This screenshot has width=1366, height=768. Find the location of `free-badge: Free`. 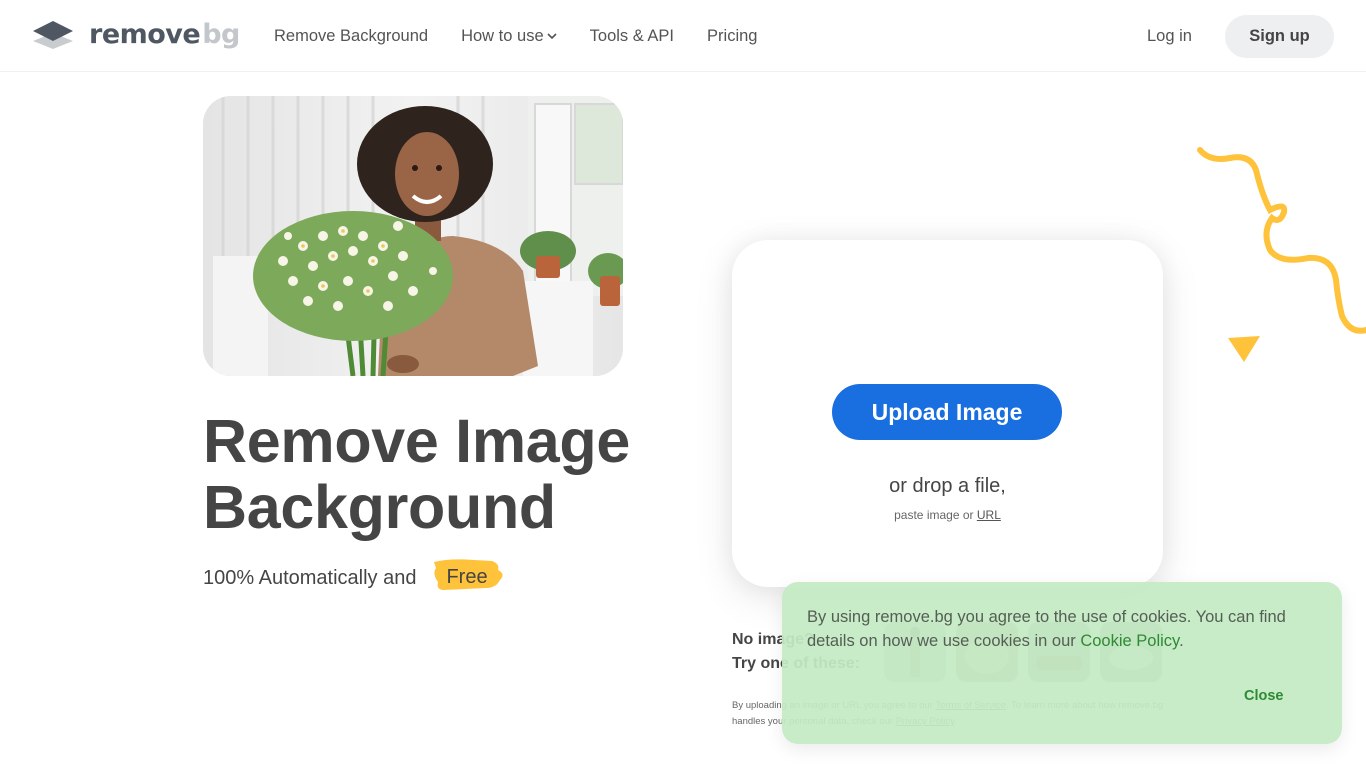

free-badge: Free is located at coordinates (467, 576).